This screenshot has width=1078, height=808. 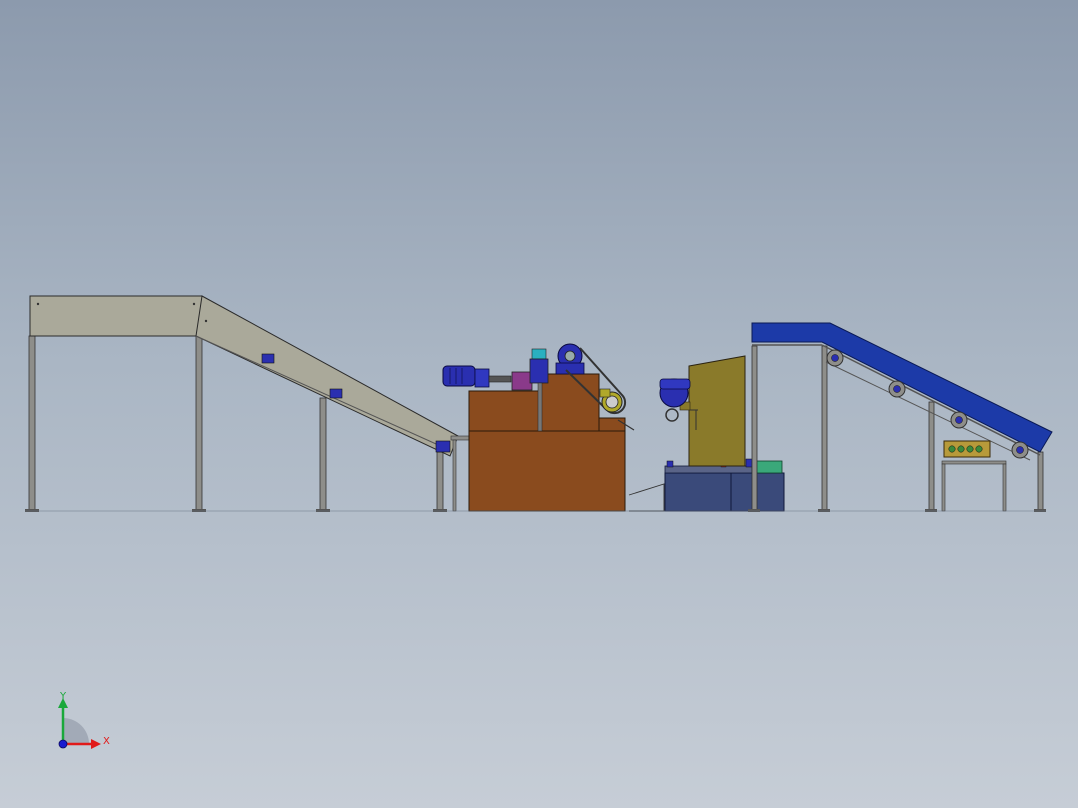 What do you see at coordinates (522, 381) in the screenshot?
I see `coupling-icon` at bounding box center [522, 381].